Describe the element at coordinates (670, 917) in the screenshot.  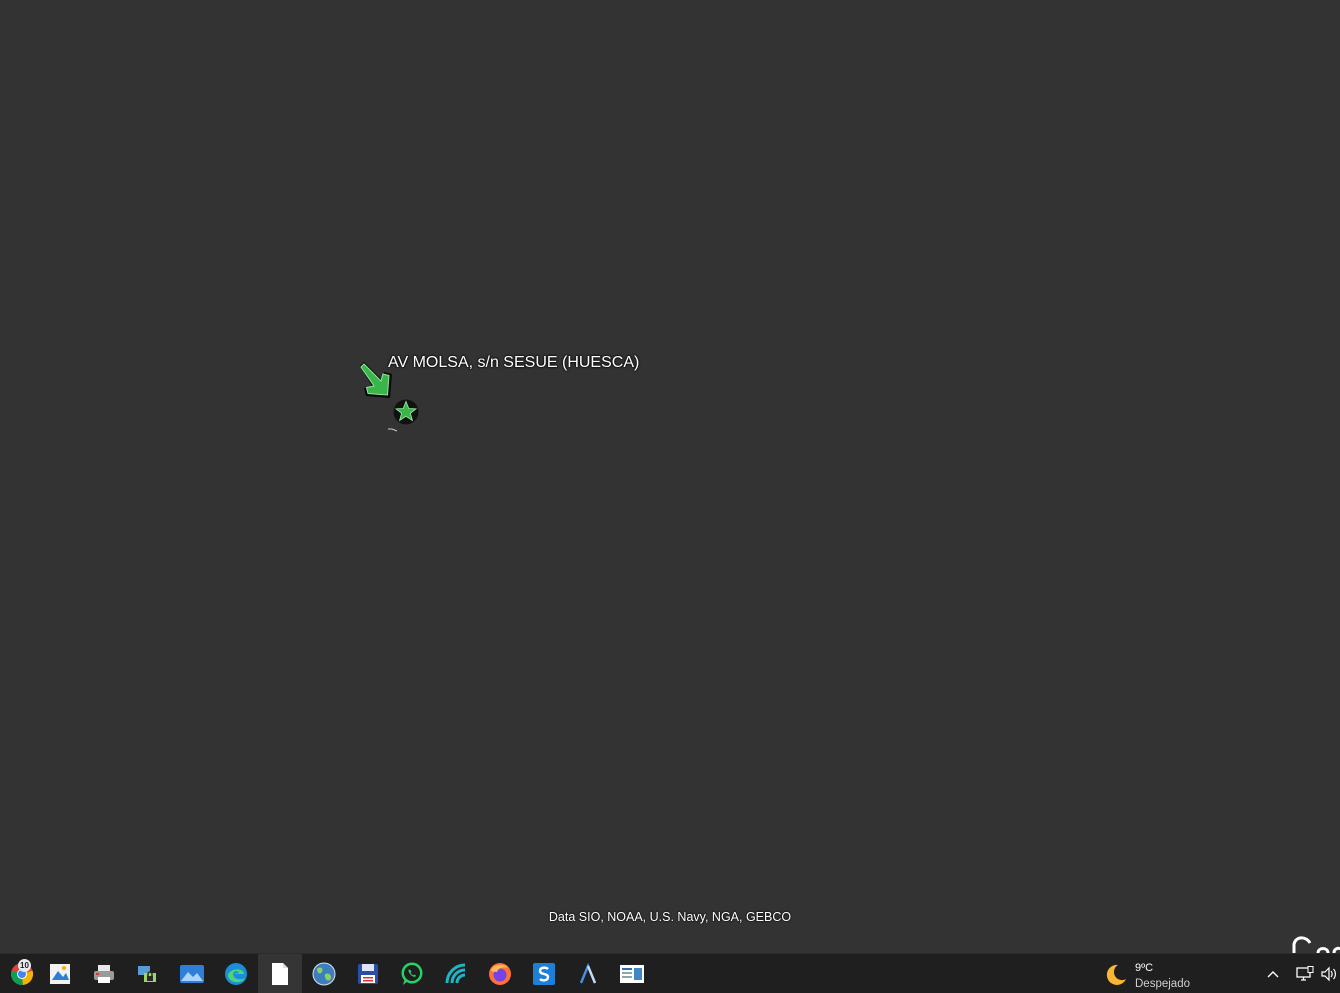
I see `map-attribution: Data SIO, NOAA, U.S. Navy, NGA, GEBCO` at that location.